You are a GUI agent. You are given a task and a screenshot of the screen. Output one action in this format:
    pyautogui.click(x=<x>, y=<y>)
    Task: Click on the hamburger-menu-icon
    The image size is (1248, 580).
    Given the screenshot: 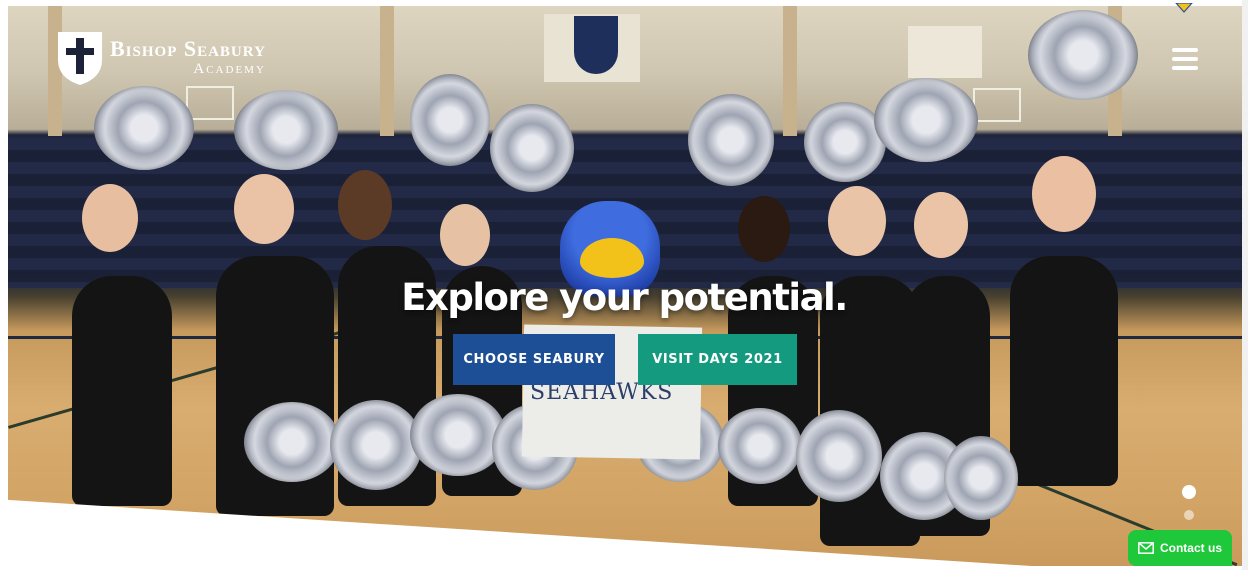 What is the action you would take?
    pyautogui.click(x=1185, y=60)
    